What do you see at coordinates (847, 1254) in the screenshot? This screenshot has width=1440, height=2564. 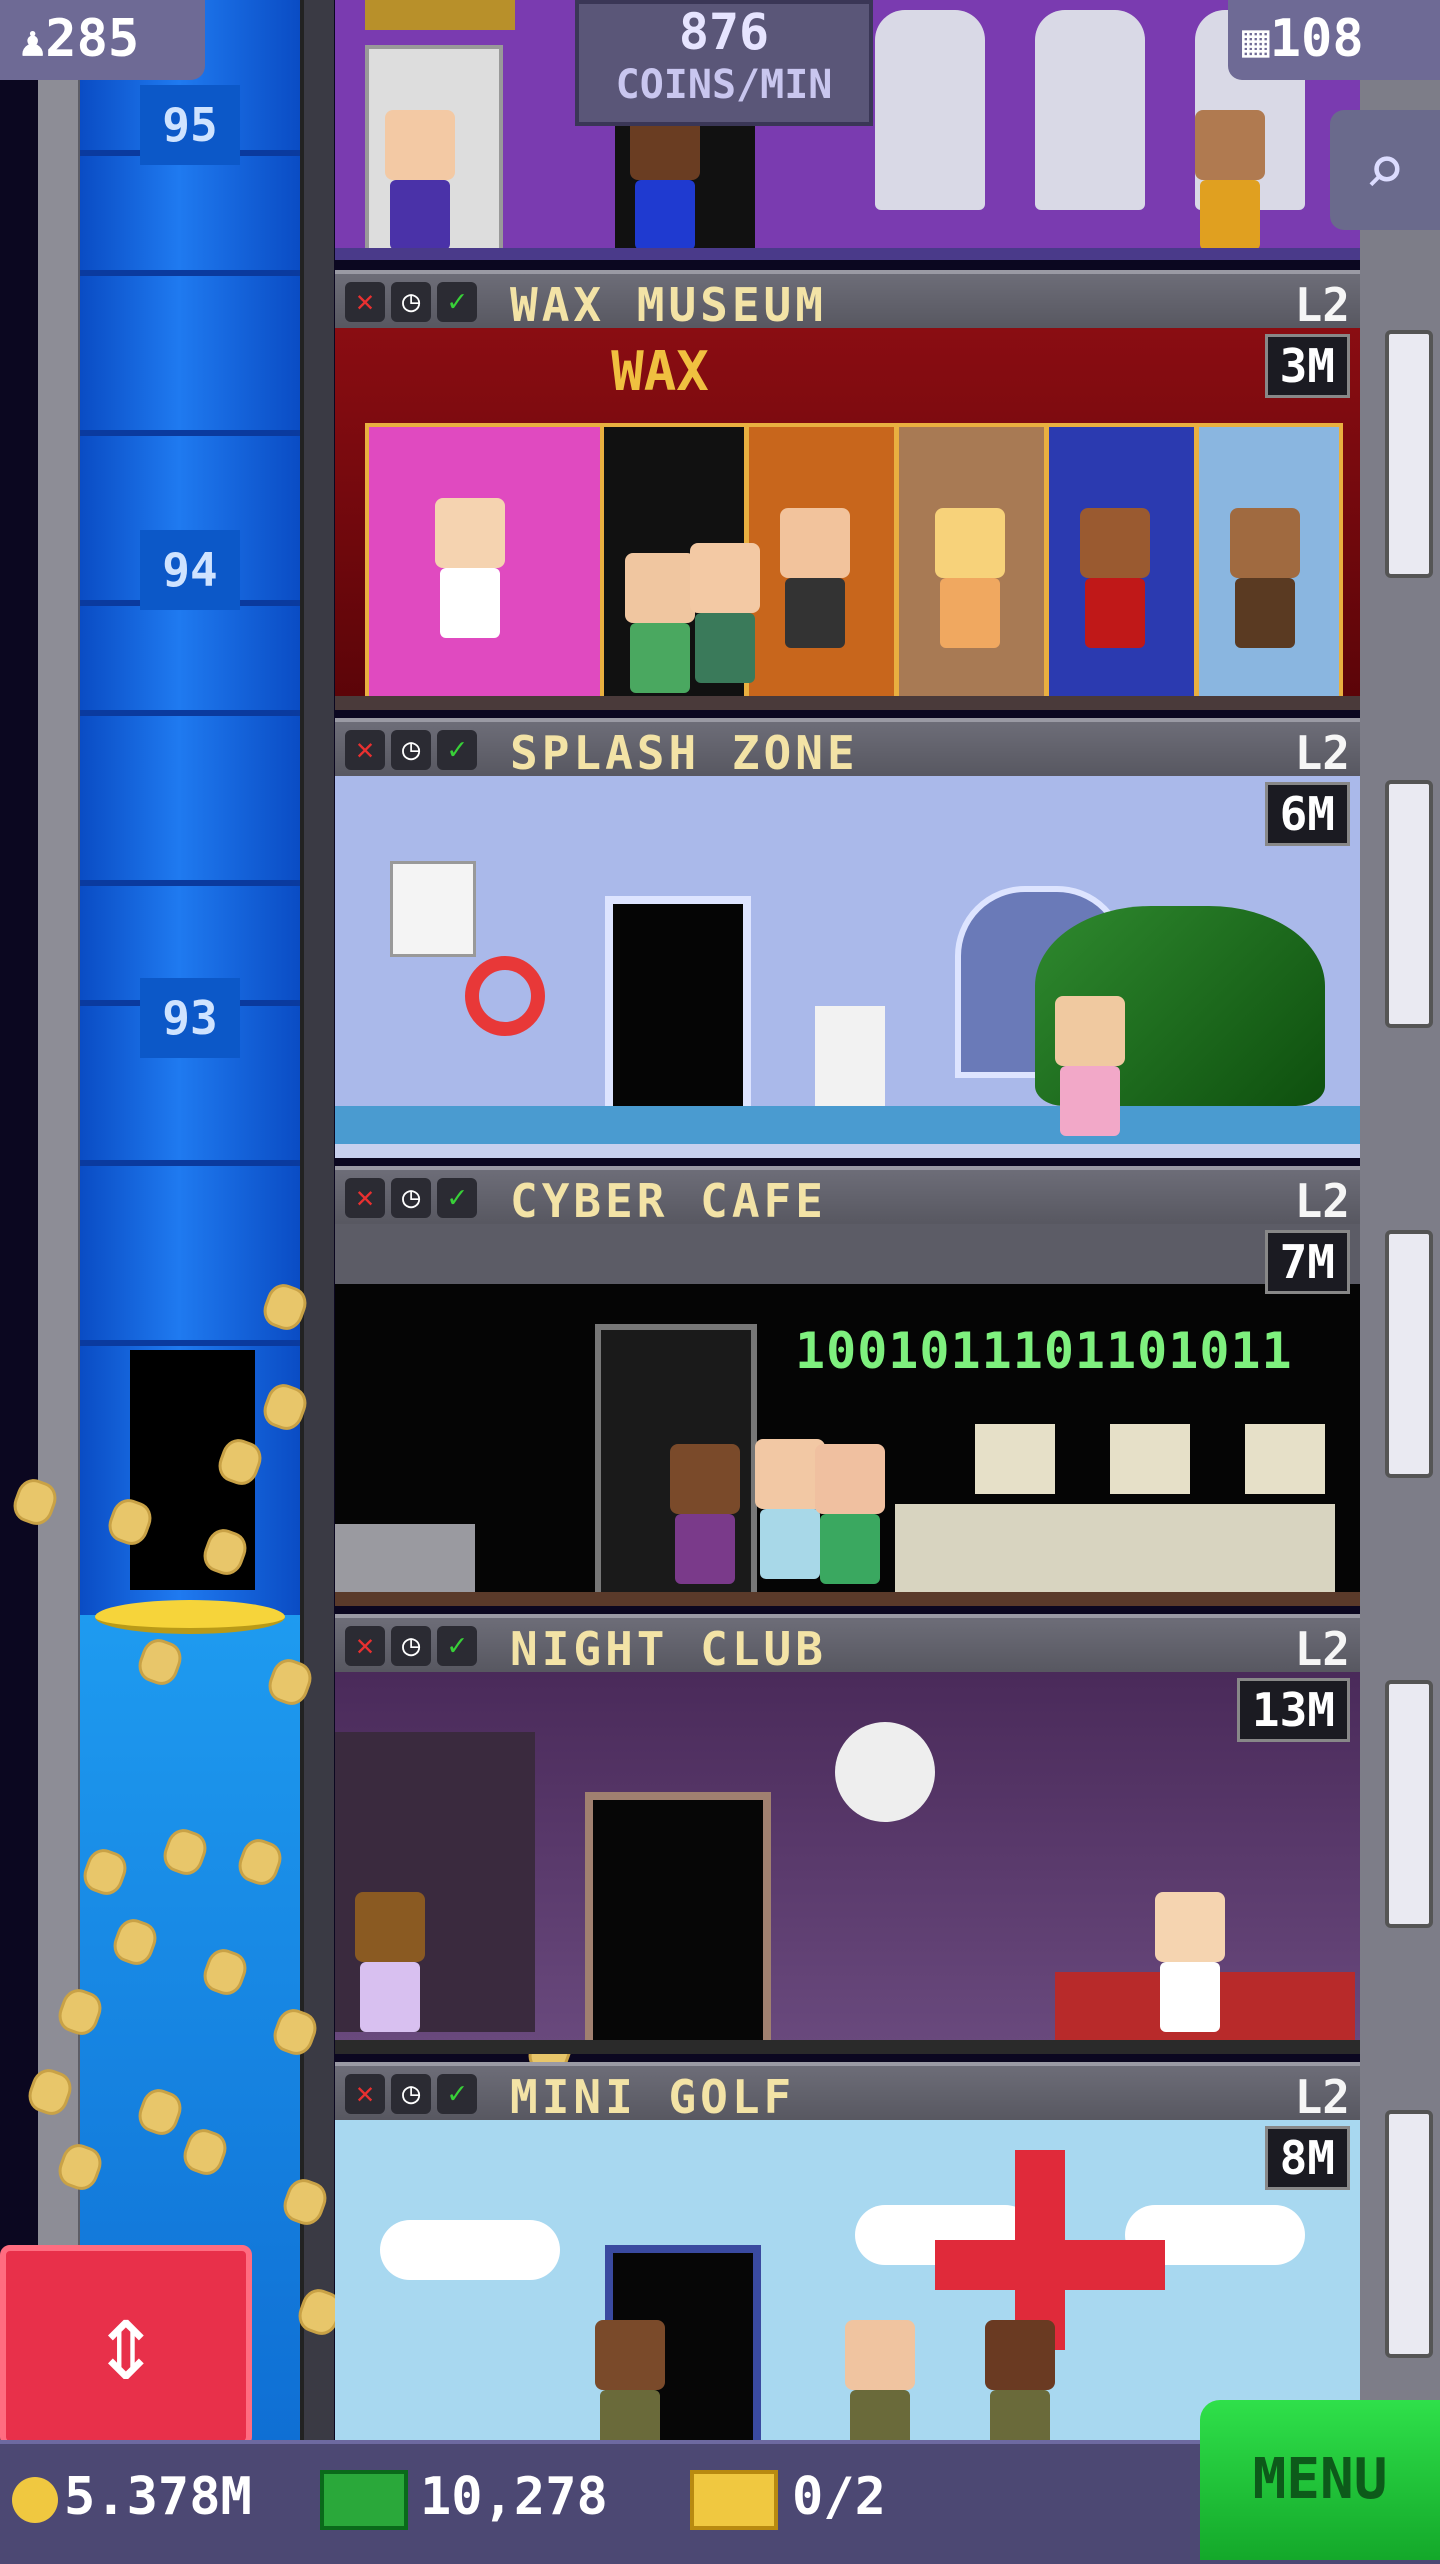 I see `ceiling-lights` at bounding box center [847, 1254].